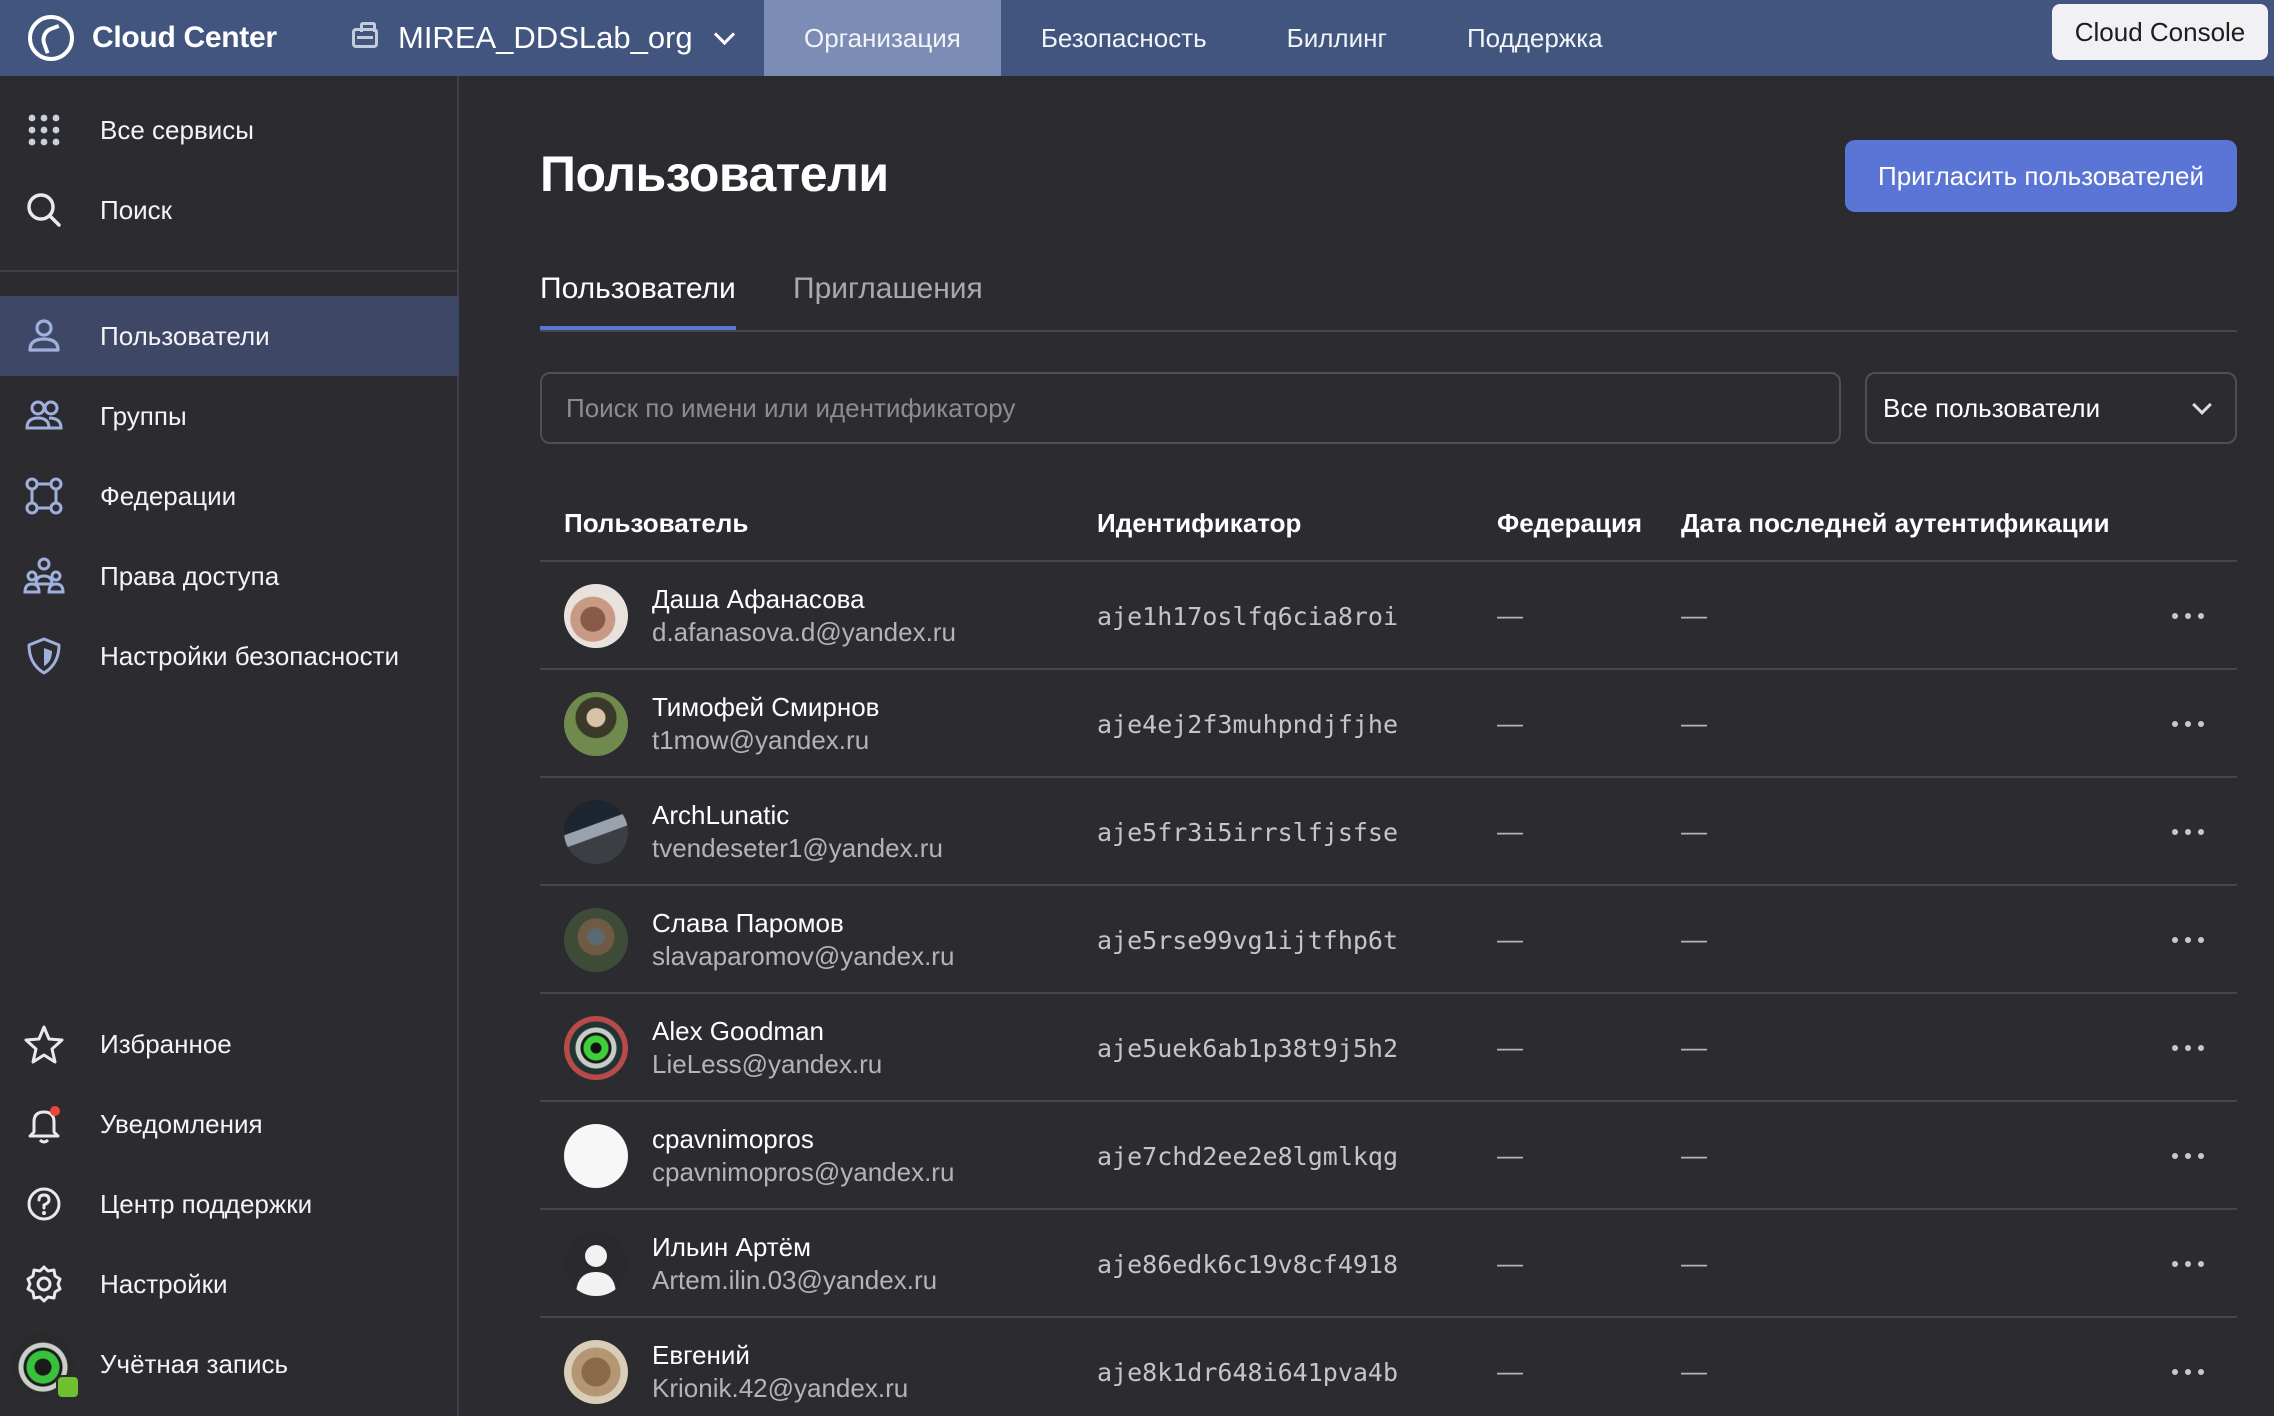  Describe the element at coordinates (51, 38) in the screenshot. I see `cloud-center-logo-icon` at that location.